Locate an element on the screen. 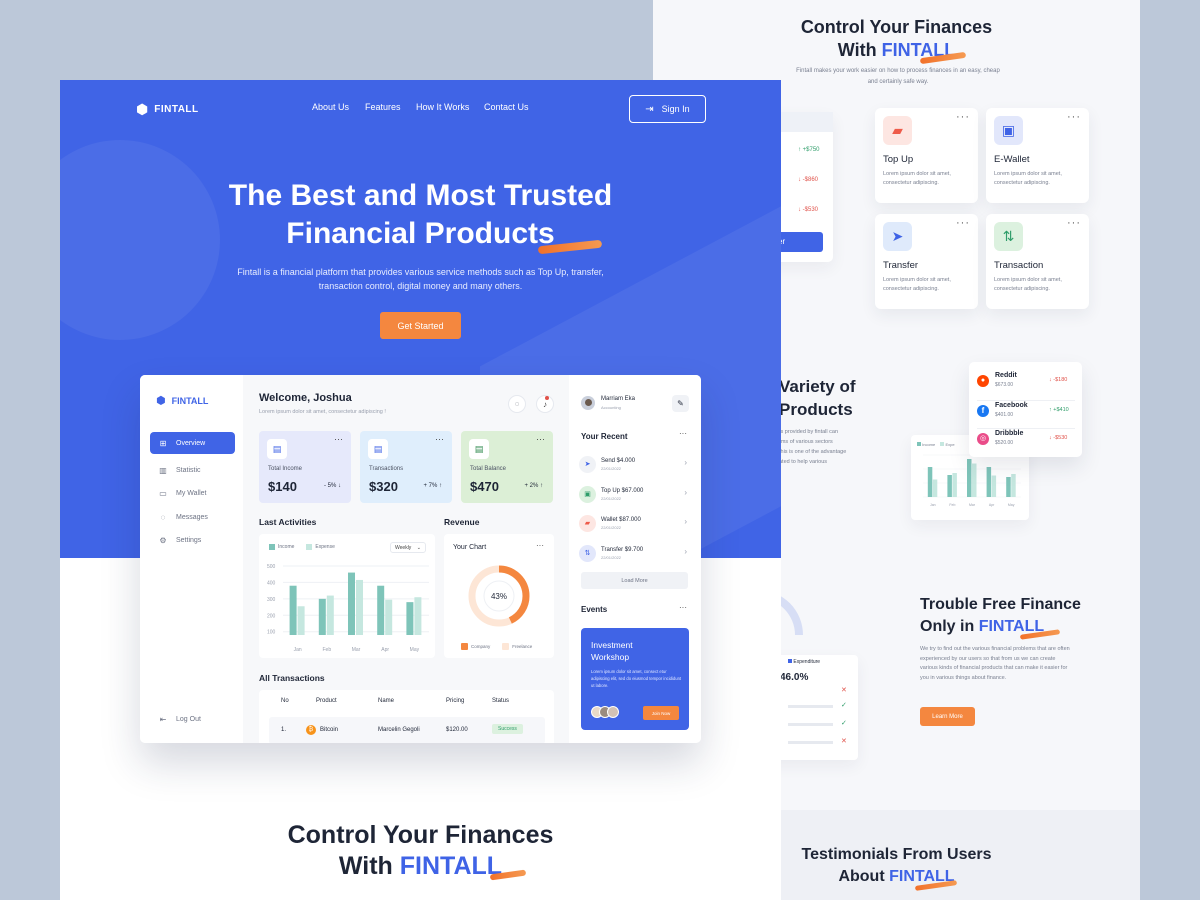 The width and height of the screenshot is (1200, 900). social-change: ↓ -$530 is located at coordinates (1058, 438).